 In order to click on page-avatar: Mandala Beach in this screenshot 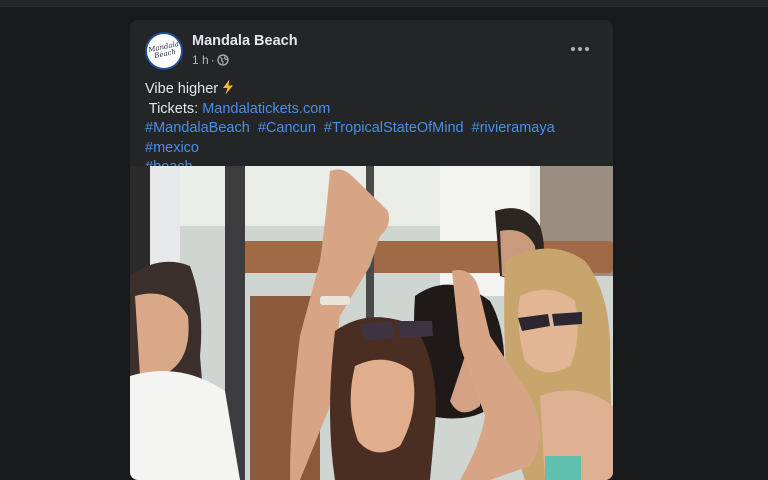, I will do `click(164, 51)`.